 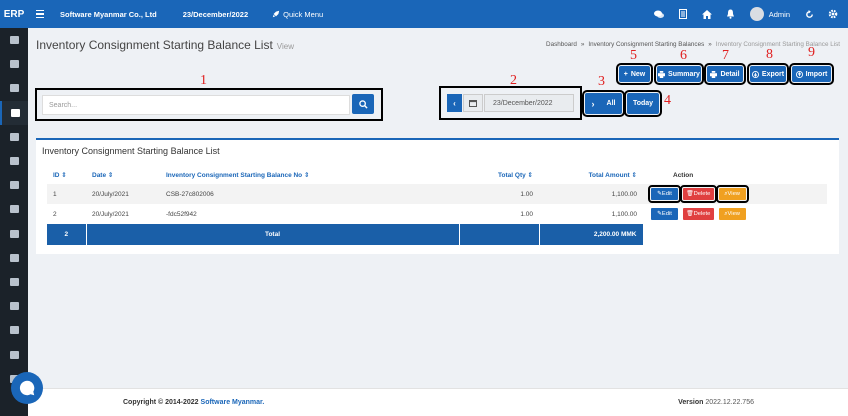 I want to click on import-button: Import, so click(x=811, y=74).